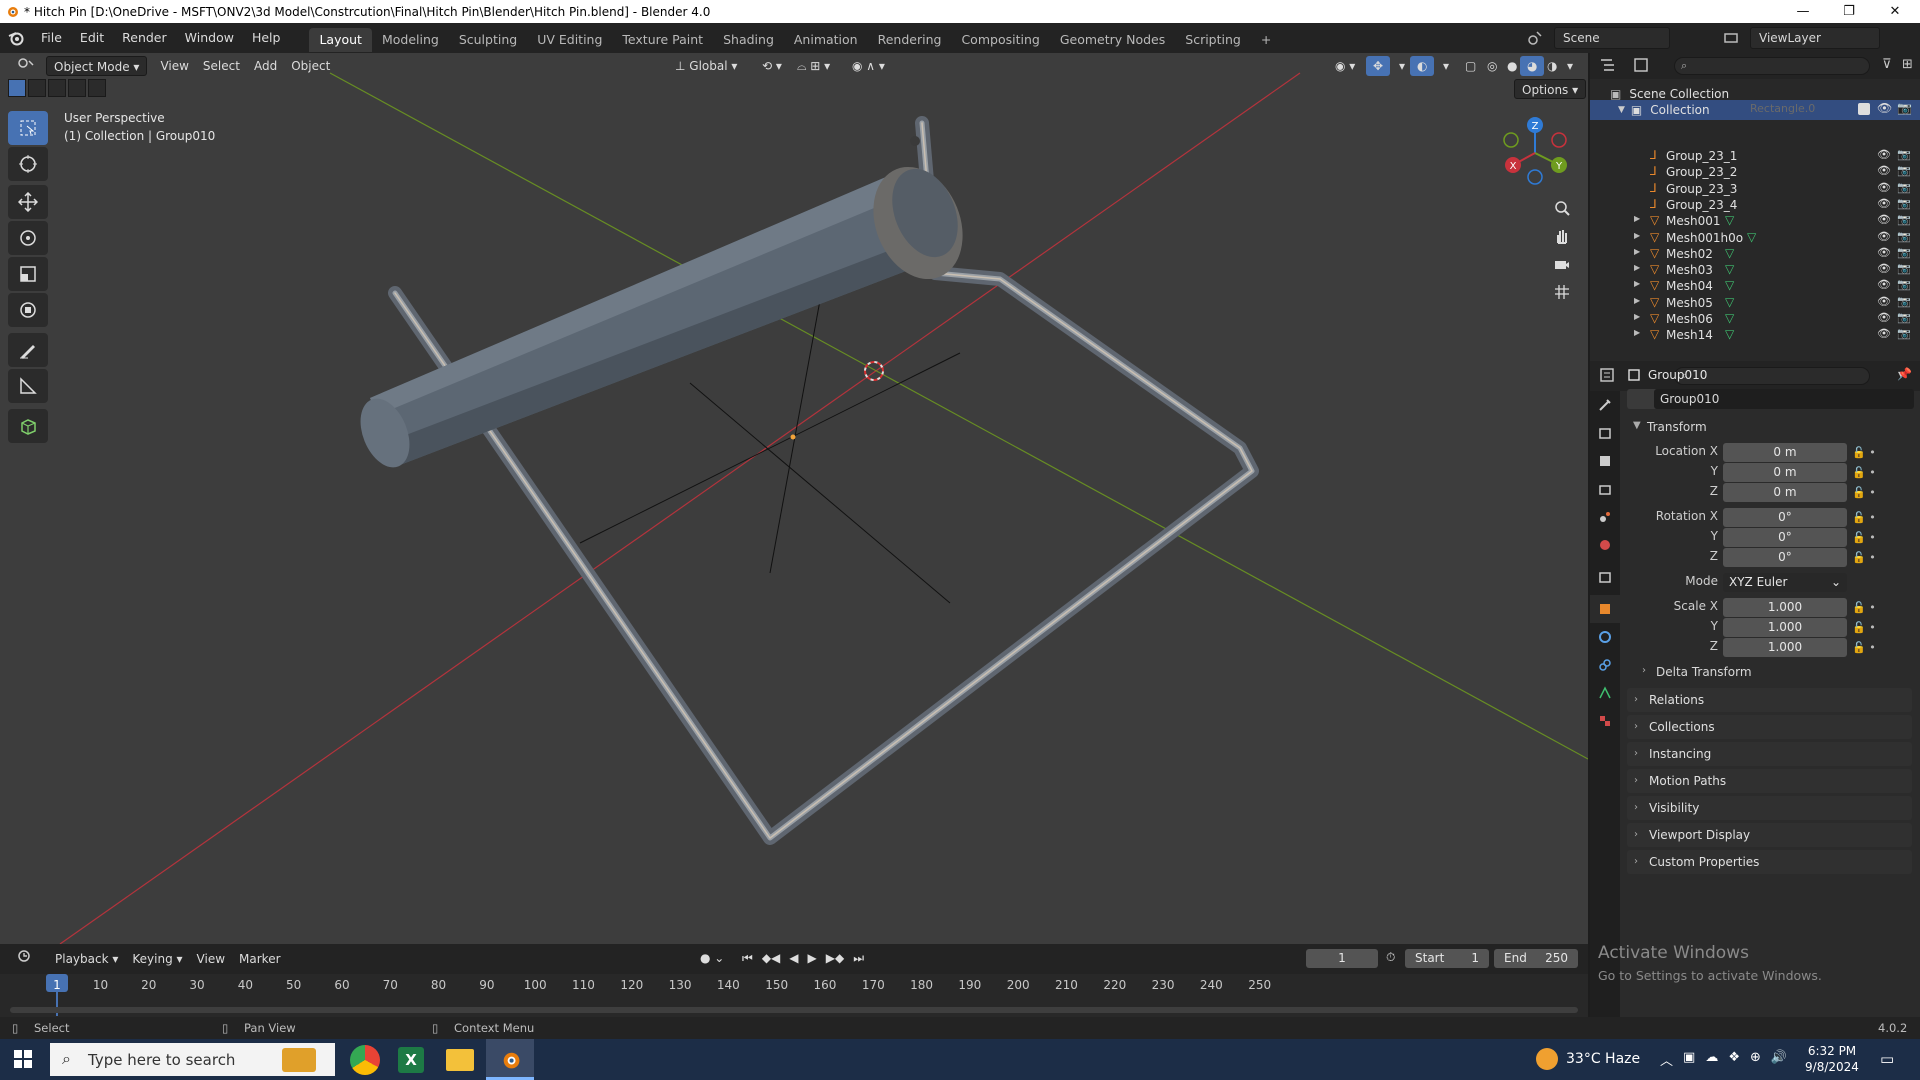 This screenshot has width=1920, height=1080. I want to click on rotation-x-field: 0°, so click(1785, 517).